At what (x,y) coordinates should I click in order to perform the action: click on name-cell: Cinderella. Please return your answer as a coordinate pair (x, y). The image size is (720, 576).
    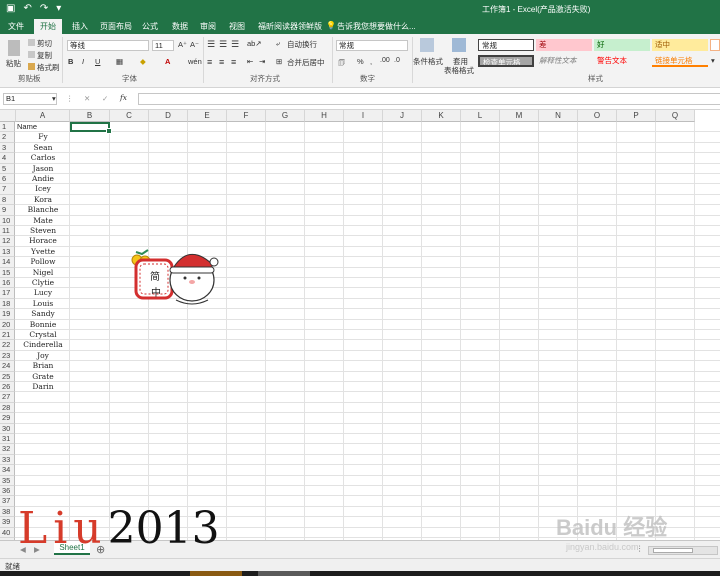
    Looking at the image, I should click on (43, 345).